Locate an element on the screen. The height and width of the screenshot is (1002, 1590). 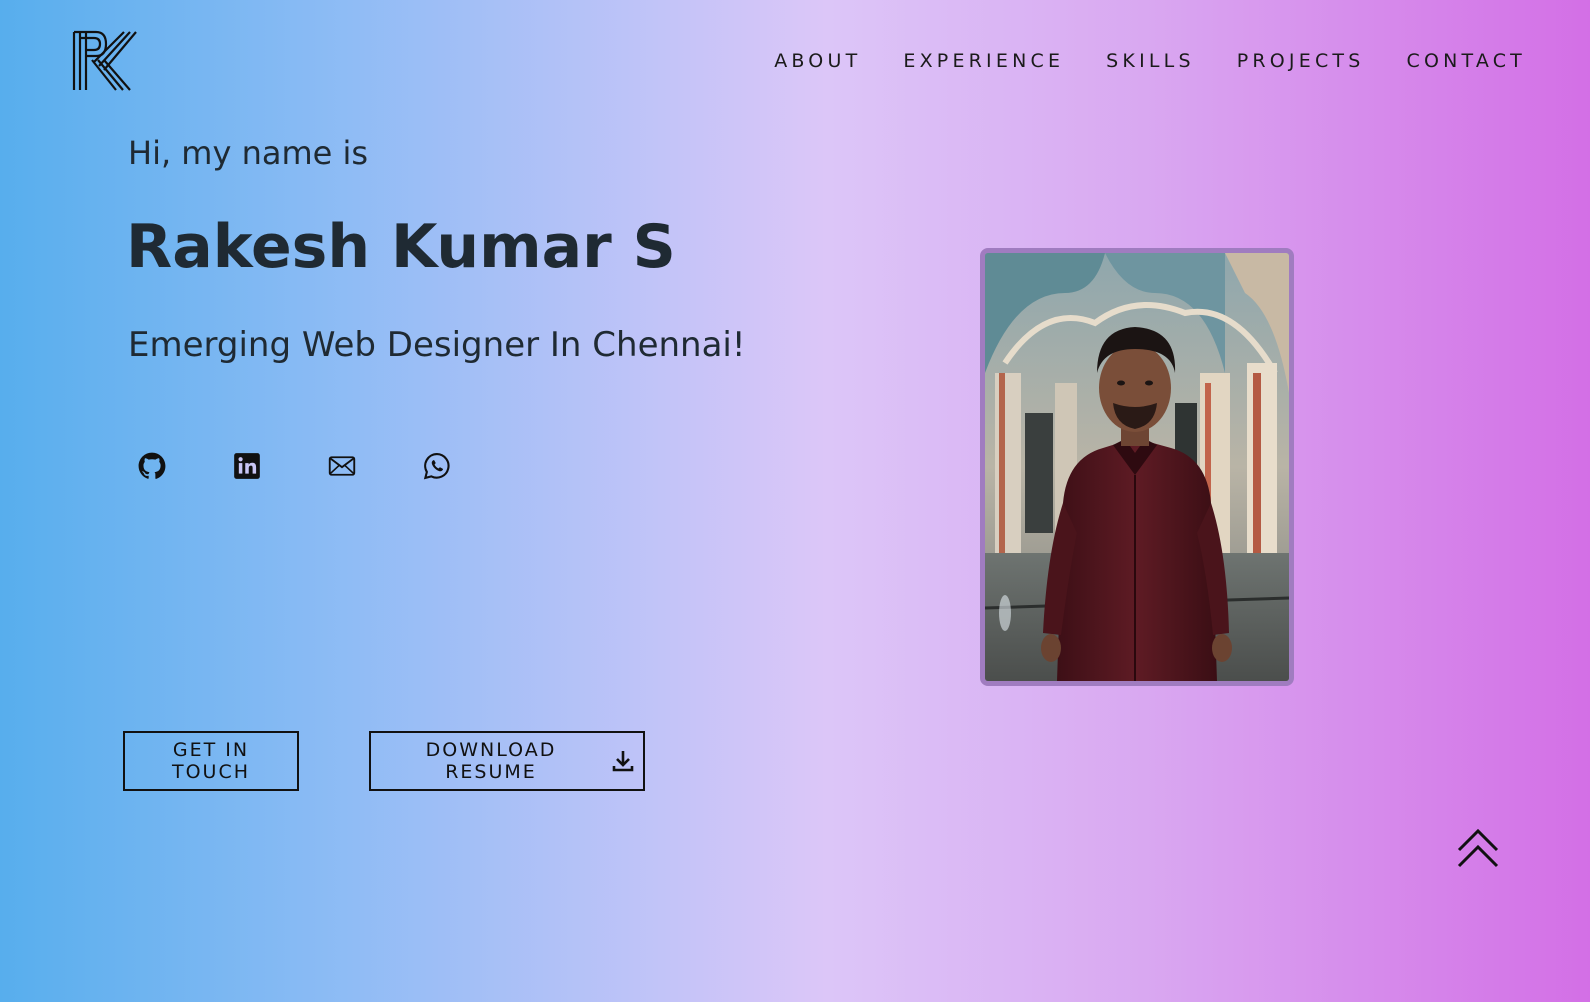
nav-projects: PROJECTS is located at coordinates (1301, 61).